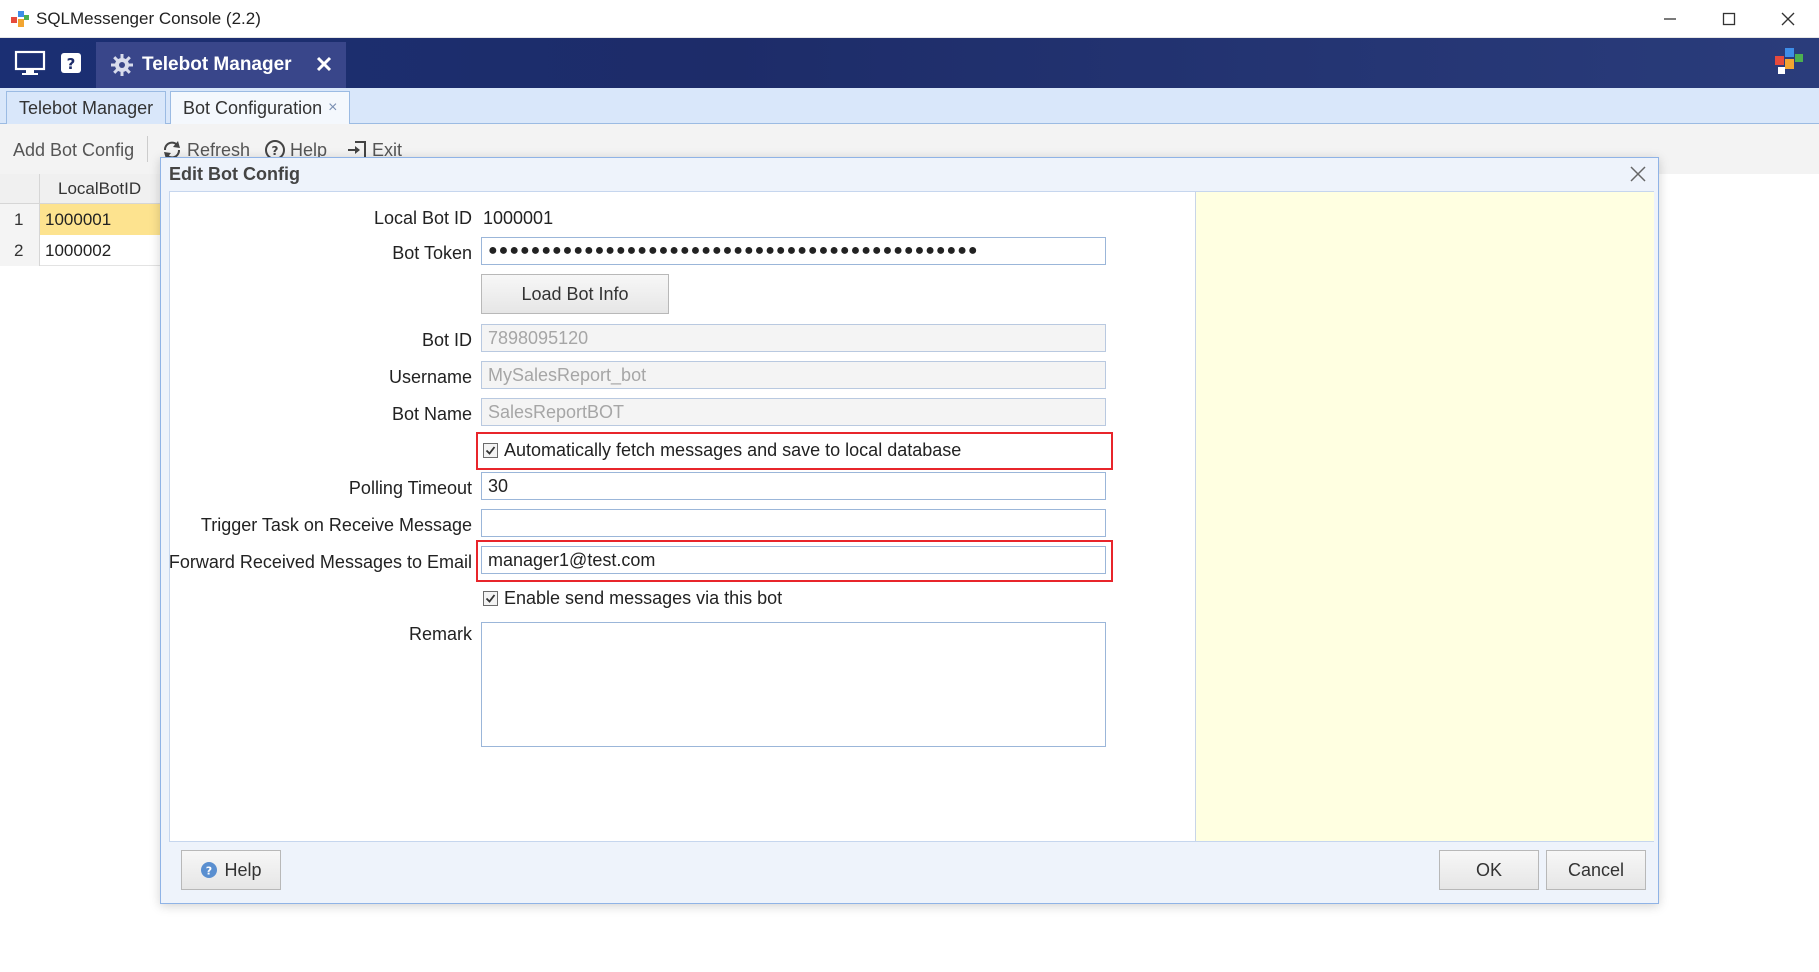 This screenshot has height=972, width=1819. What do you see at coordinates (793, 338) in the screenshot?
I see `bot-id-field: 7898095120` at bounding box center [793, 338].